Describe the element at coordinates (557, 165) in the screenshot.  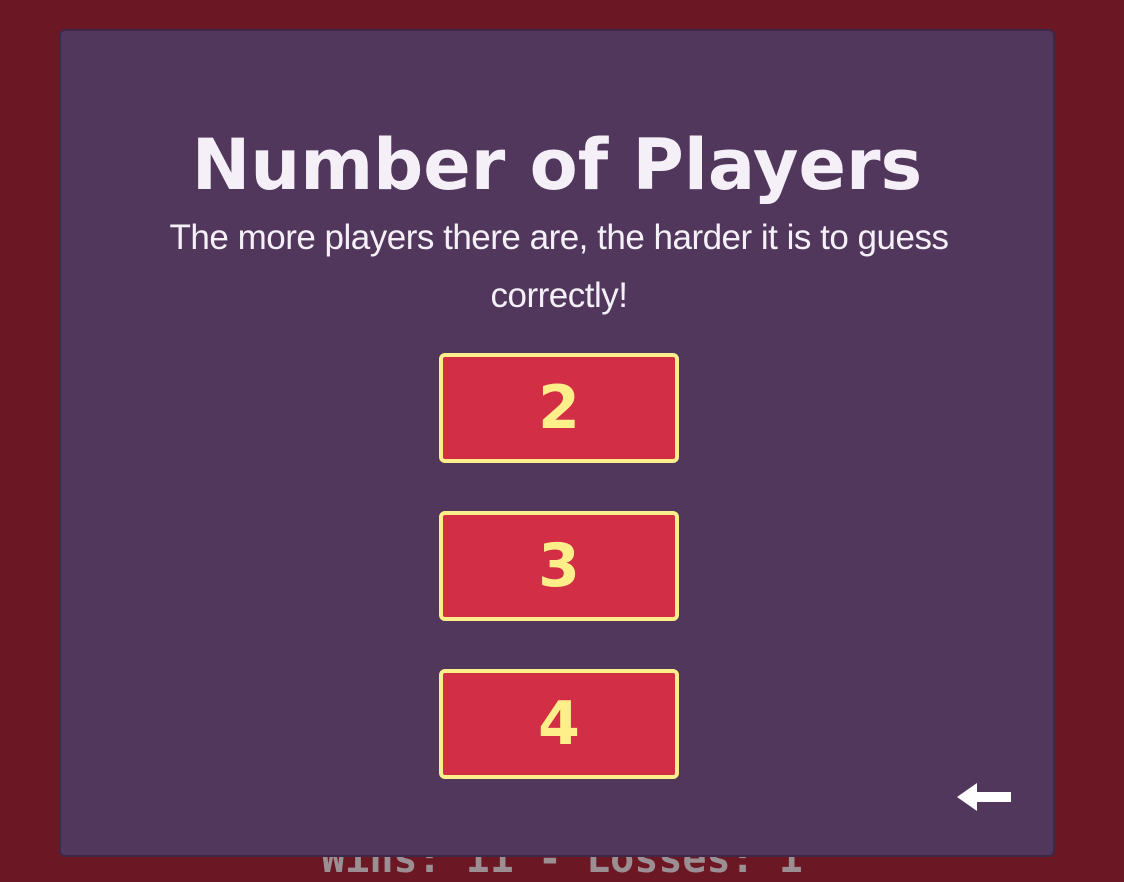
I see `modal-title: Number of Players` at that location.